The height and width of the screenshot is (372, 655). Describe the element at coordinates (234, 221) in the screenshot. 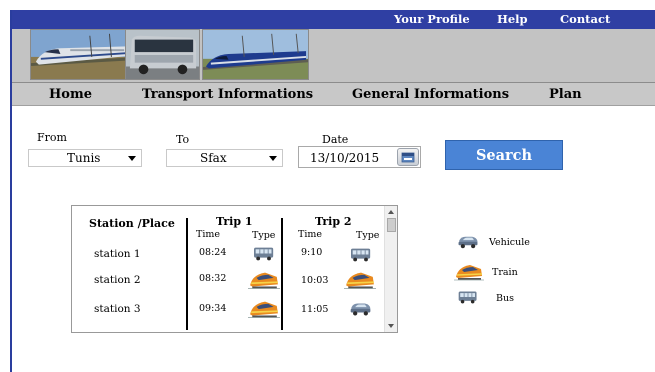

I see `trip1-header: Trip 1` at that location.